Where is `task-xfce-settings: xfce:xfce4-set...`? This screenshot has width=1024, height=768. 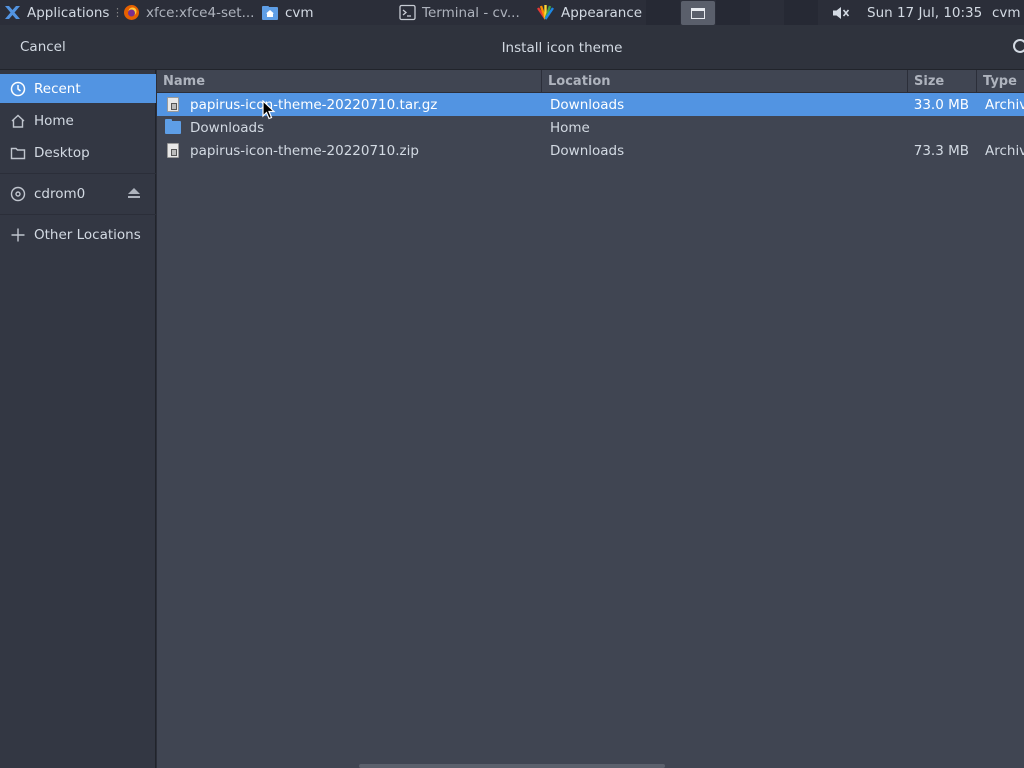 task-xfce-settings: xfce:xfce4-set... is located at coordinates (188, 12).